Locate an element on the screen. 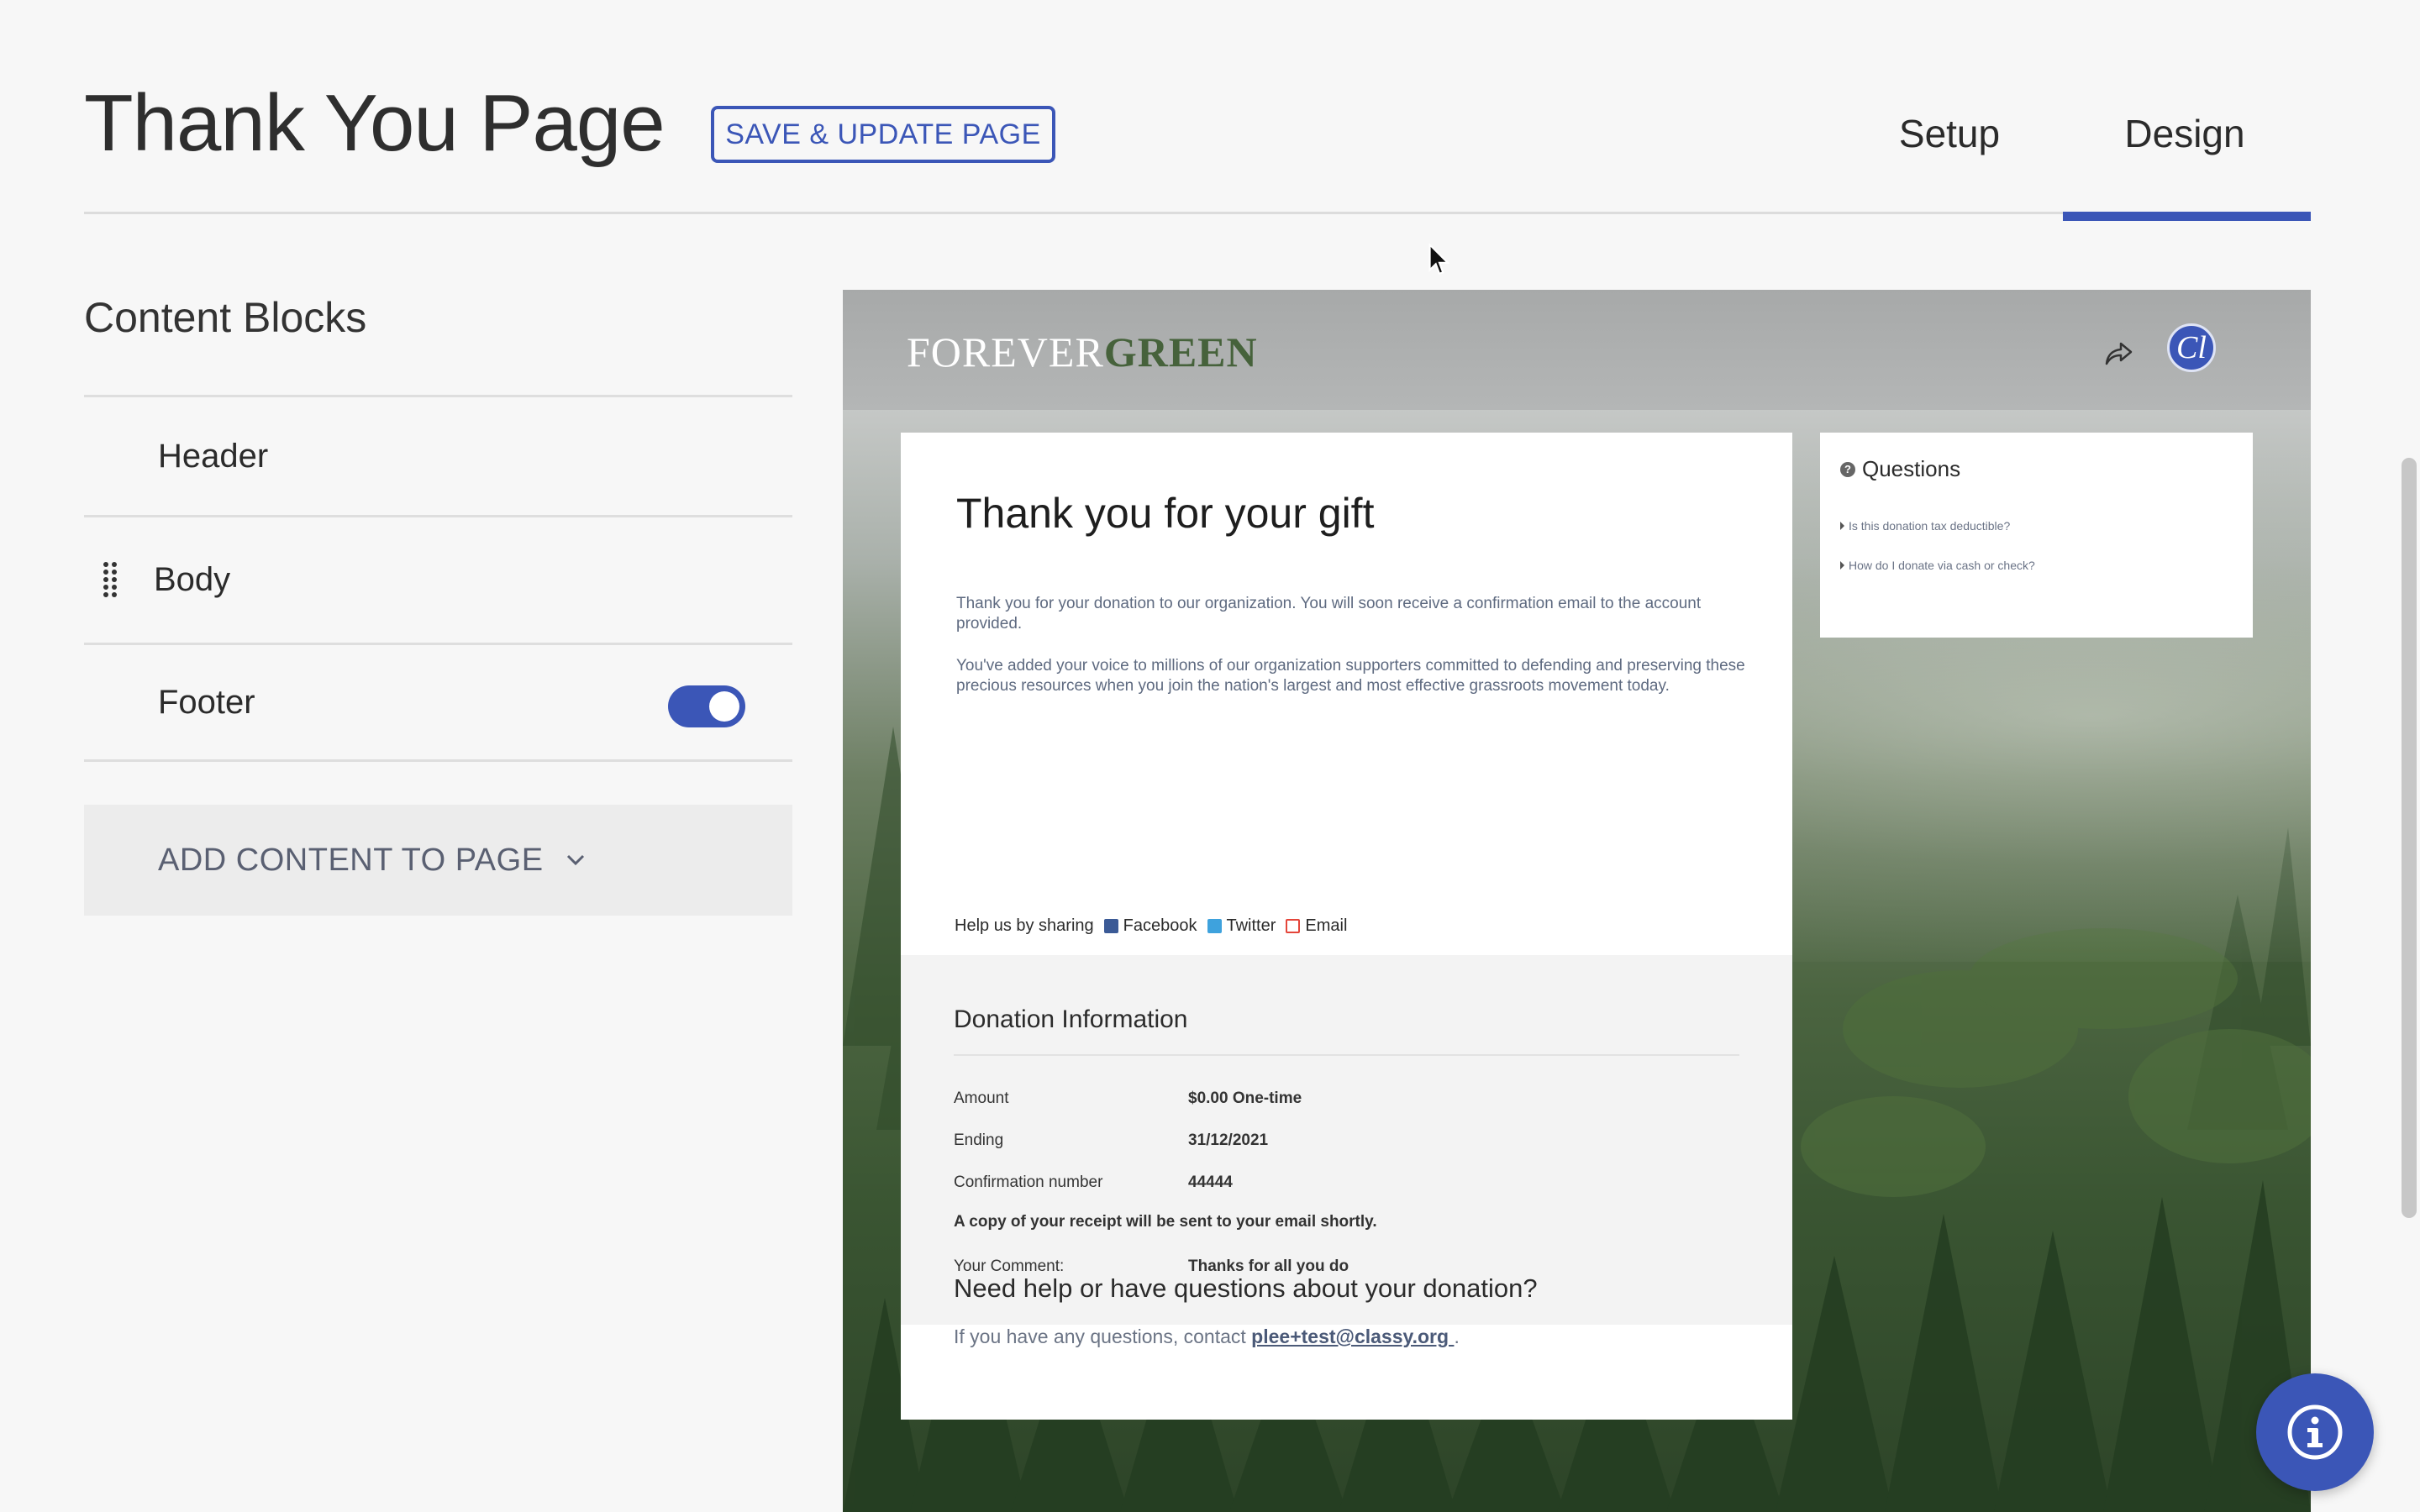 The height and width of the screenshot is (1512, 2420). page-title: Thank You Page is located at coordinates (375, 123).